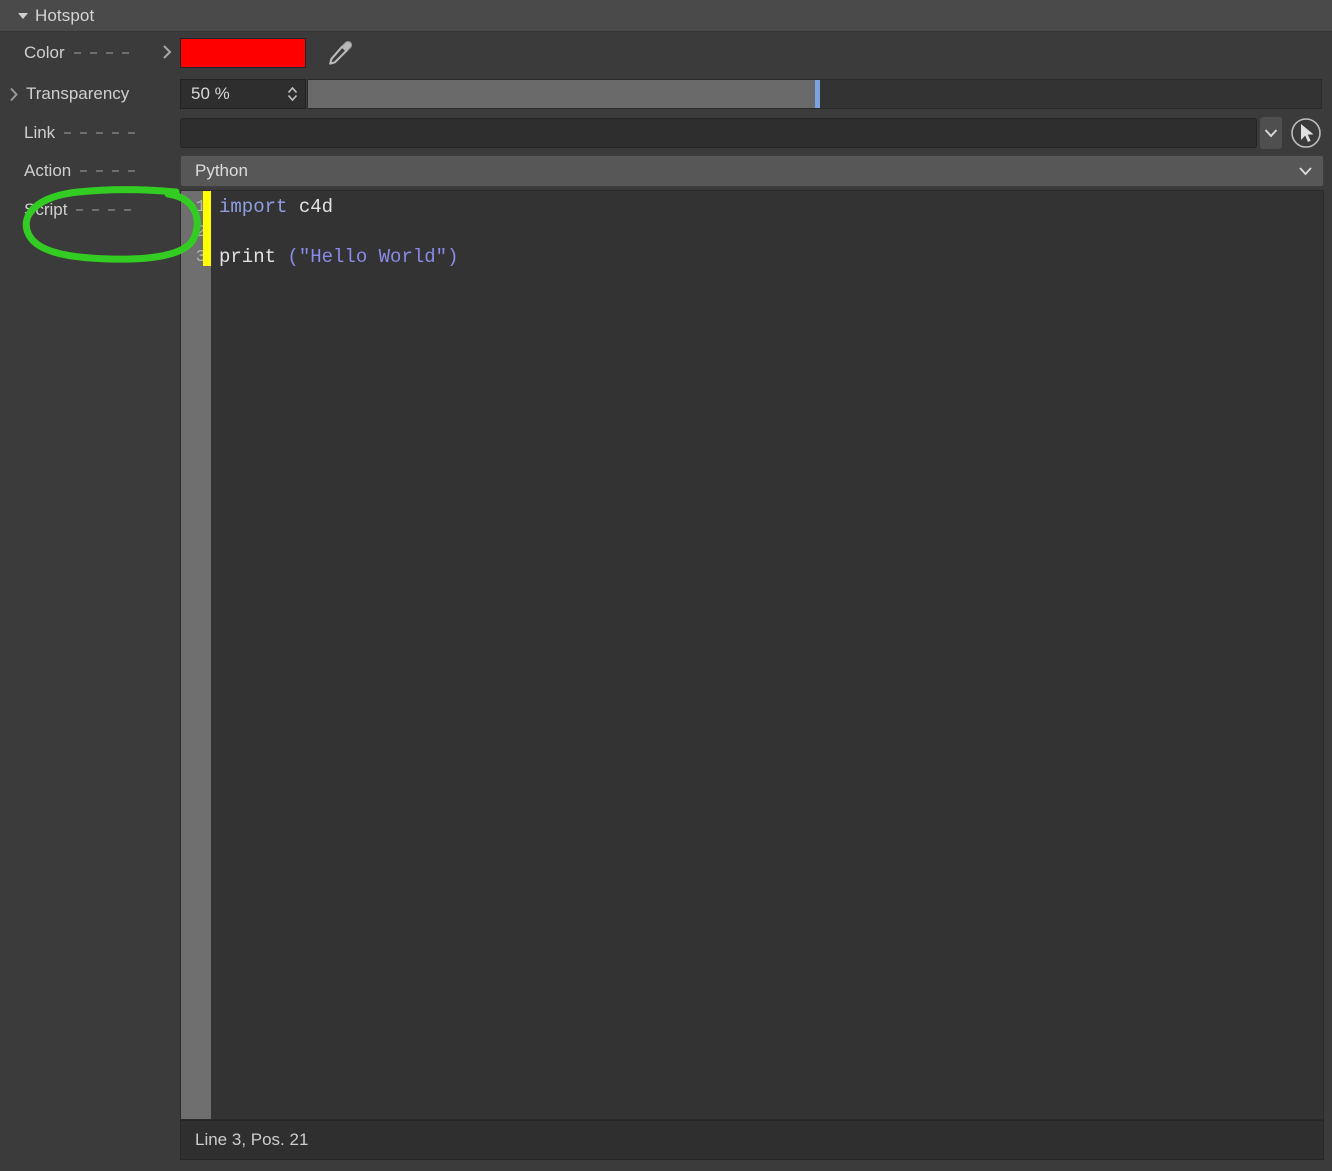 Image resolution: width=1332 pixels, height=1171 pixels. Describe the element at coordinates (207, 228) in the screenshot. I see `modified-lines-marker` at that location.